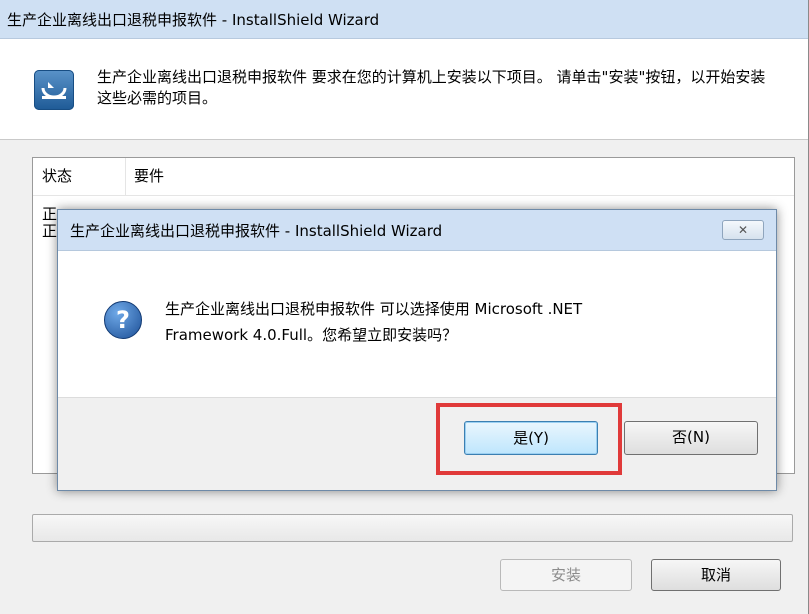  Describe the element at coordinates (412, 528) in the screenshot. I see `install-progress-bar` at that location.